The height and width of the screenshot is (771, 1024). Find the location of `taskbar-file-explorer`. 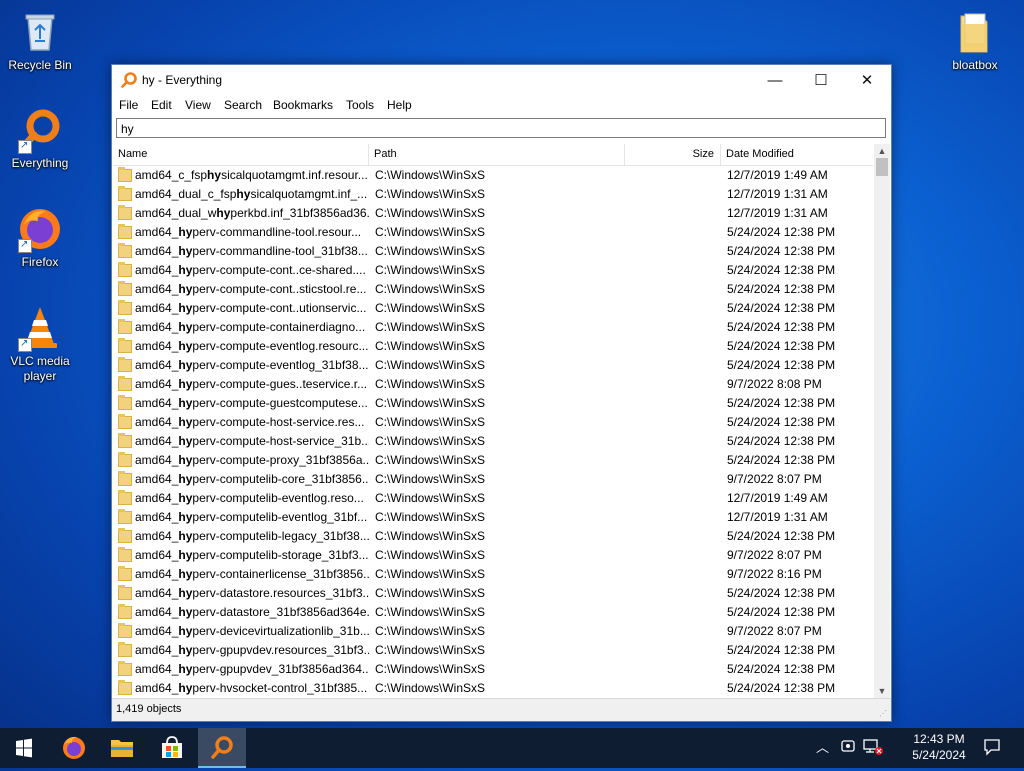

taskbar-file-explorer is located at coordinates (122, 748).